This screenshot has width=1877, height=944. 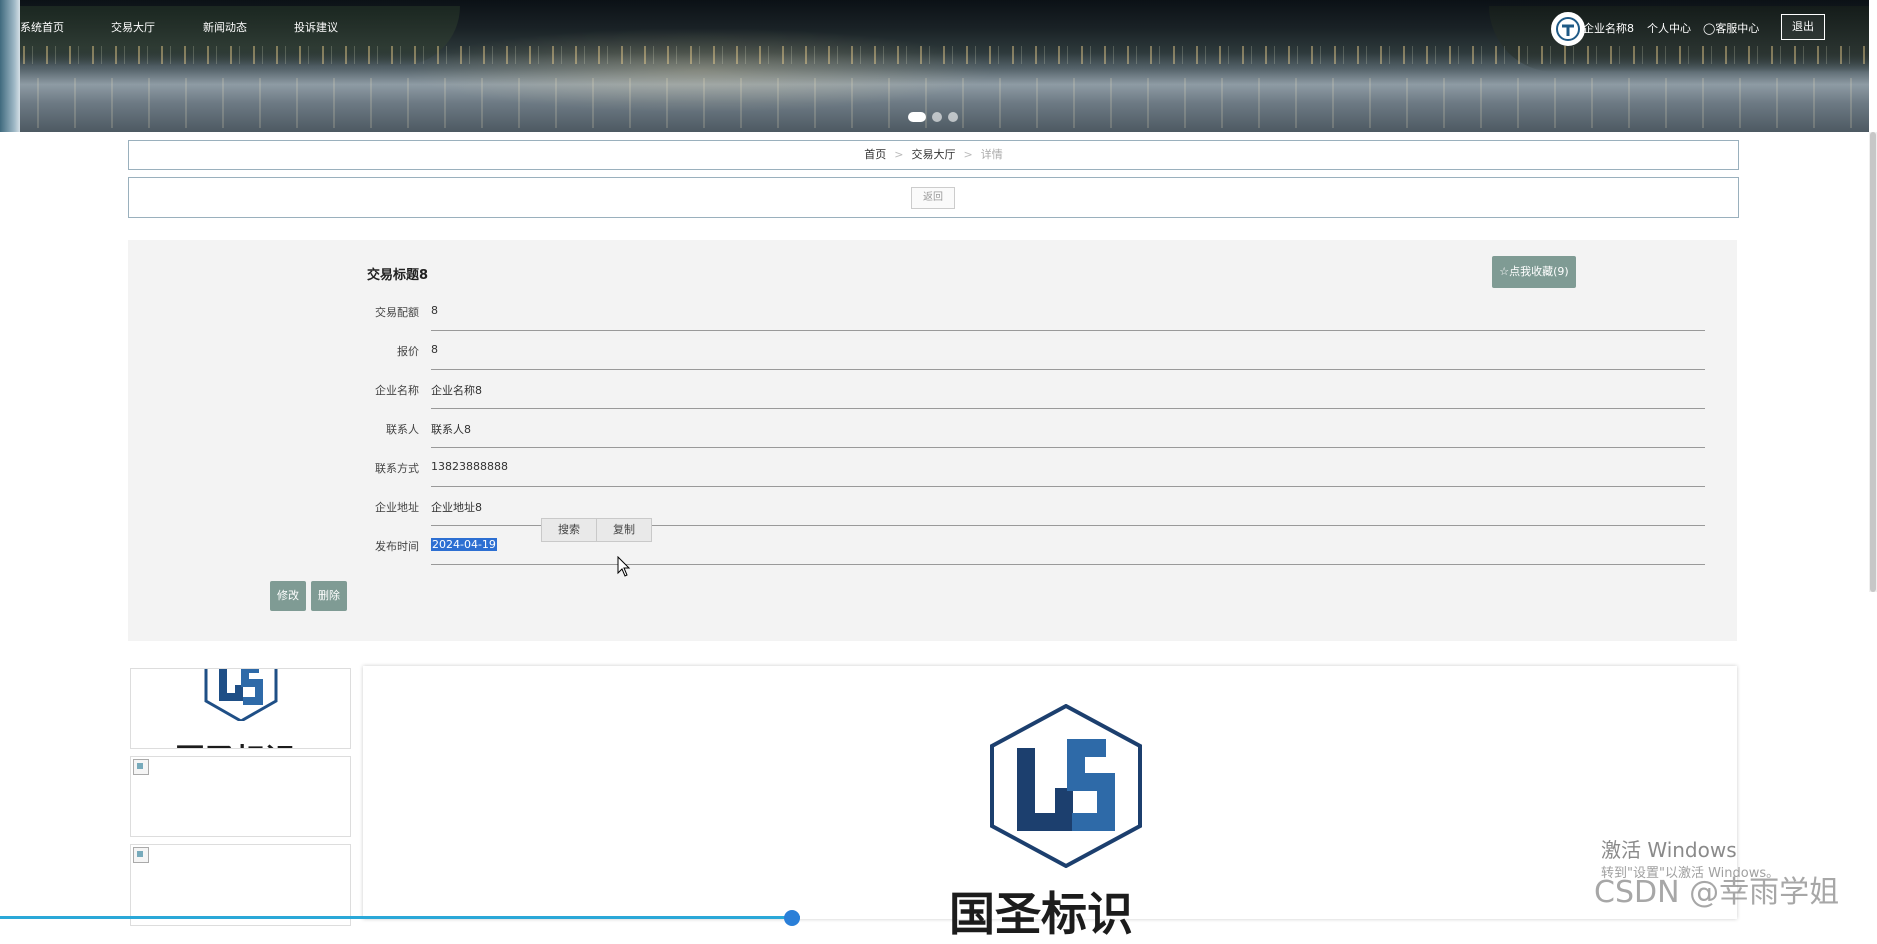 What do you see at coordinates (408, 351) in the screenshot?
I see `field-label: 报价` at bounding box center [408, 351].